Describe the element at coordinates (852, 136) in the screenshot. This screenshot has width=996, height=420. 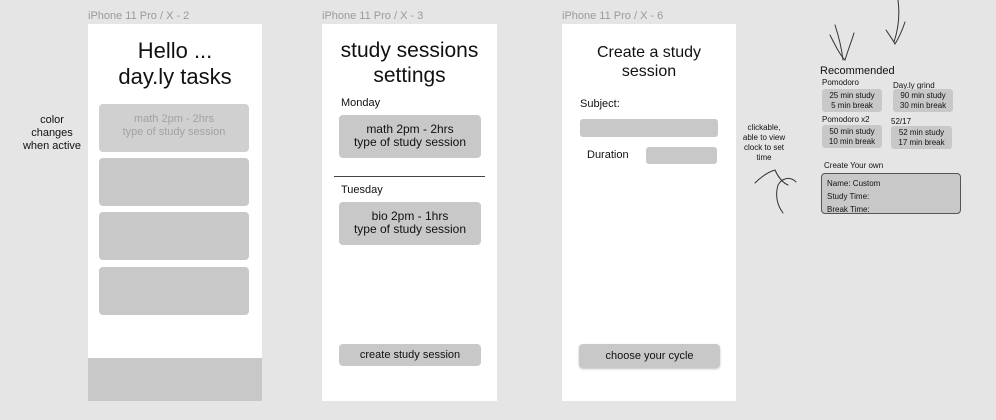
I see `preset-pomodoro-x2: 50 min study 10 min break` at that location.